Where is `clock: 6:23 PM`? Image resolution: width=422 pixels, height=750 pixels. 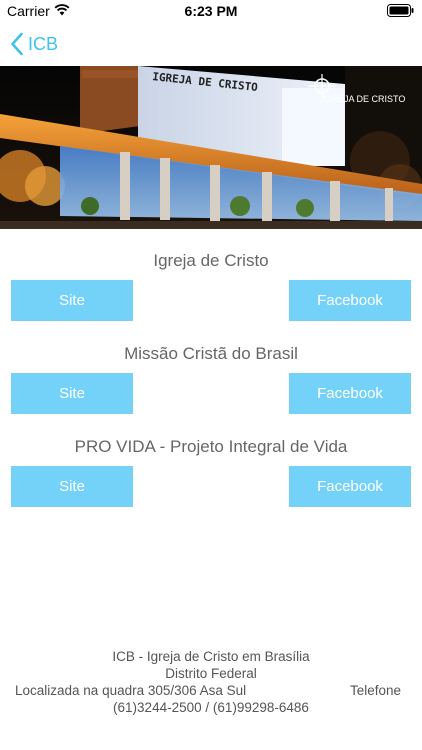
clock: 6:23 PM is located at coordinates (211, 11).